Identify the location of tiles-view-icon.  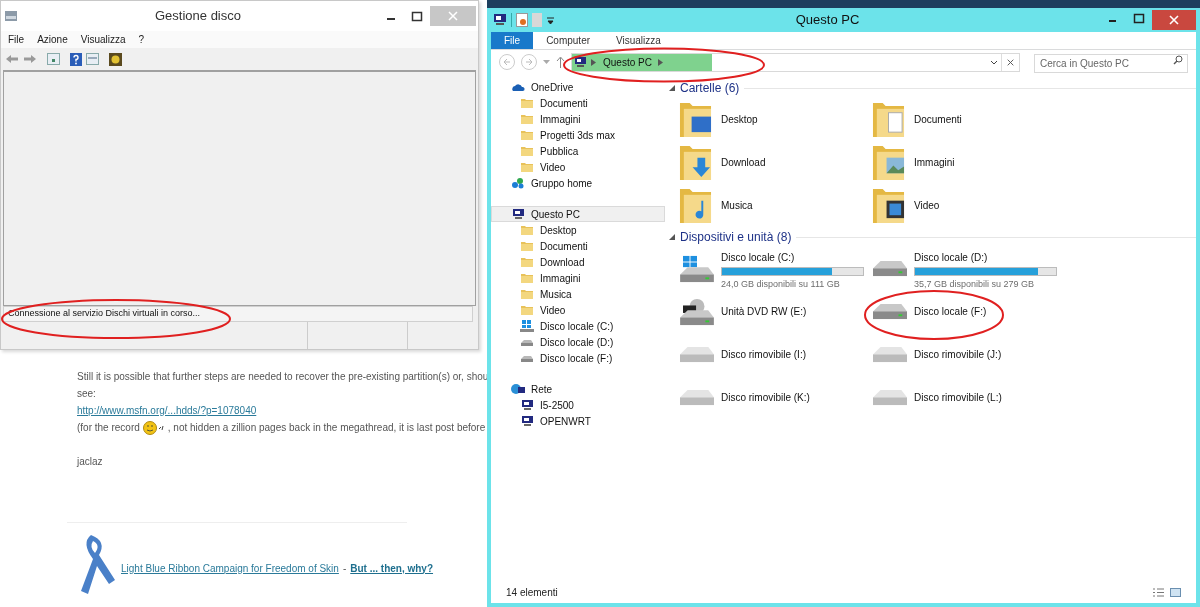
(1175, 592).